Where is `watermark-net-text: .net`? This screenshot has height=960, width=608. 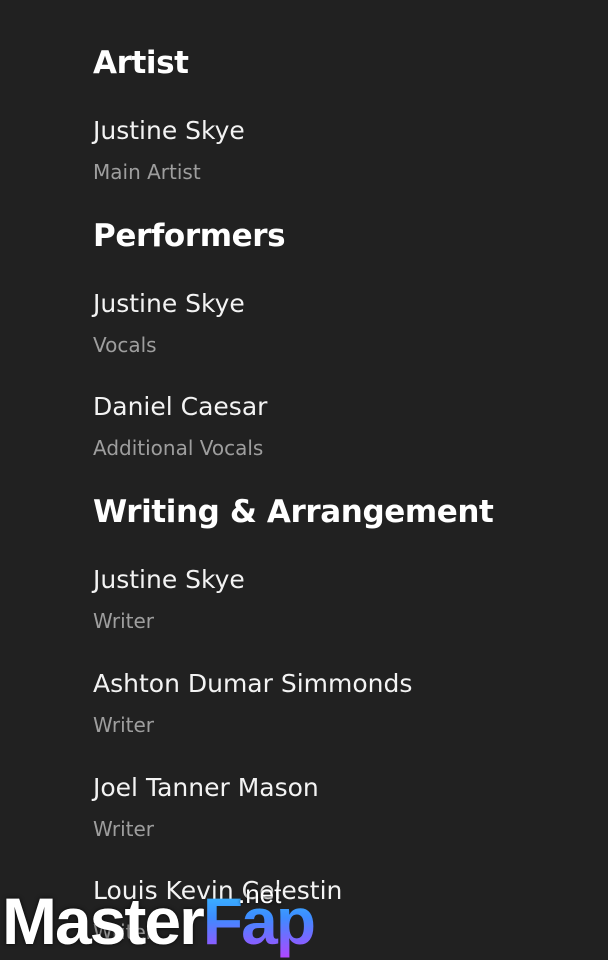 watermark-net-text: .net is located at coordinates (260, 894).